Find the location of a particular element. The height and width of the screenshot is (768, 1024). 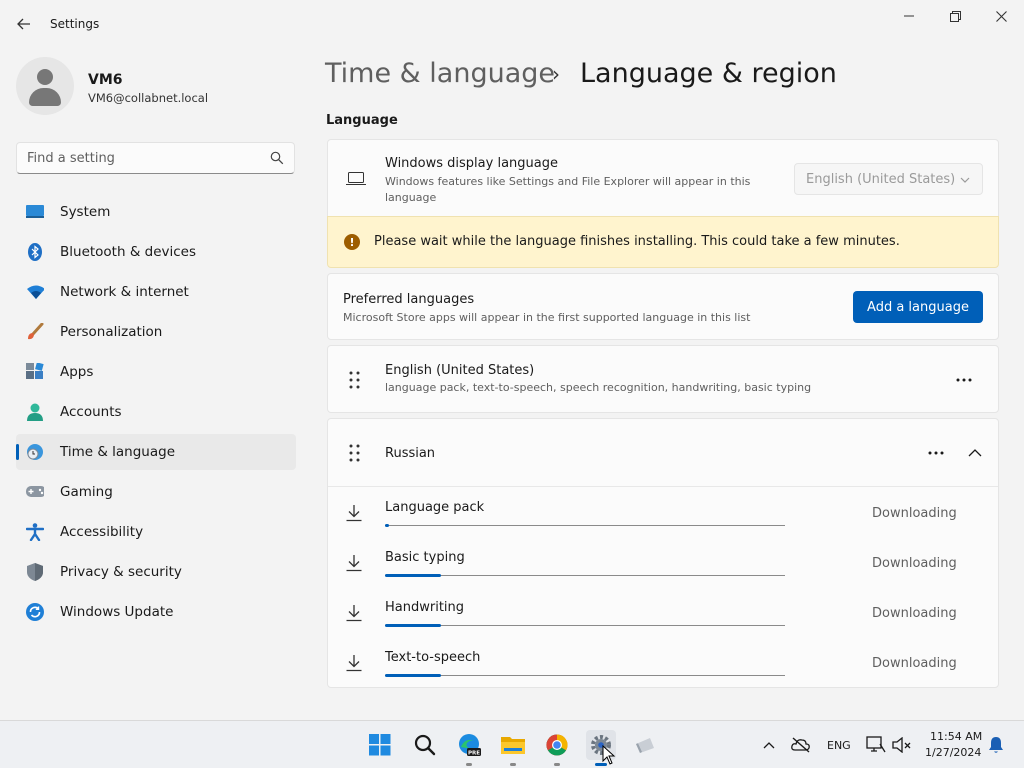

taskbar: PRE ENG 11:54 AM 1/27/2024 is located at coordinates (512, 744).